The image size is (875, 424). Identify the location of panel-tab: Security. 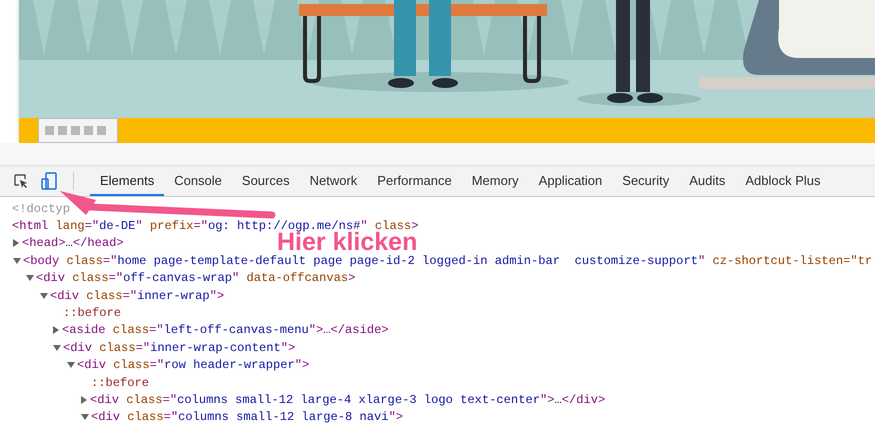
(646, 181).